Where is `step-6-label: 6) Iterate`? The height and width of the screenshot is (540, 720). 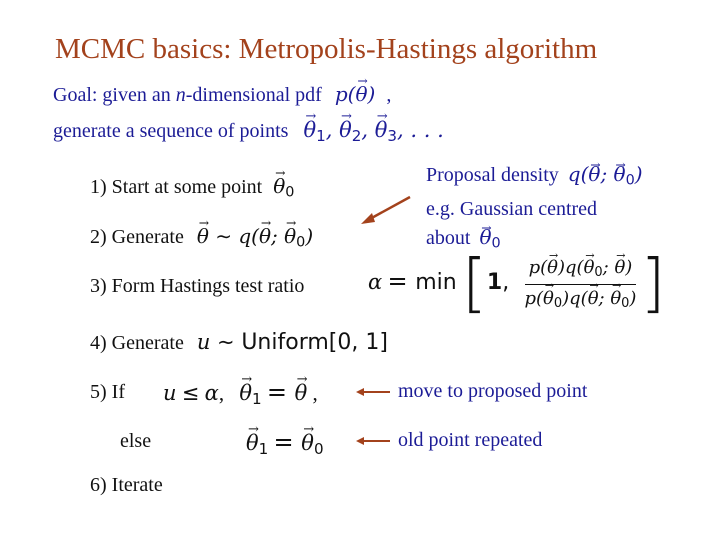 step-6-label: 6) Iterate is located at coordinates (126, 485).